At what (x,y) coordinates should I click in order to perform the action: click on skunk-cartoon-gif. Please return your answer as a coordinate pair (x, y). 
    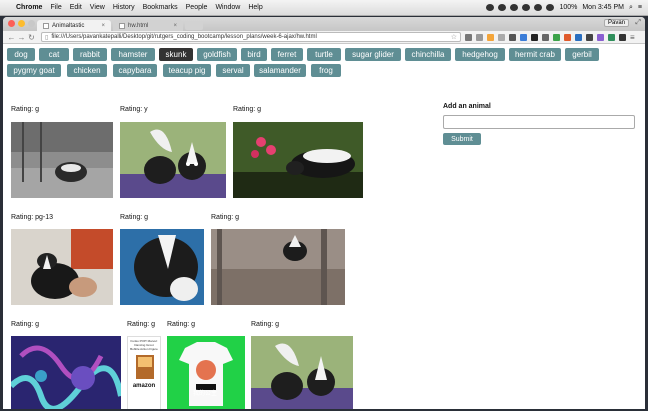
    Looking at the image, I should click on (173, 160).